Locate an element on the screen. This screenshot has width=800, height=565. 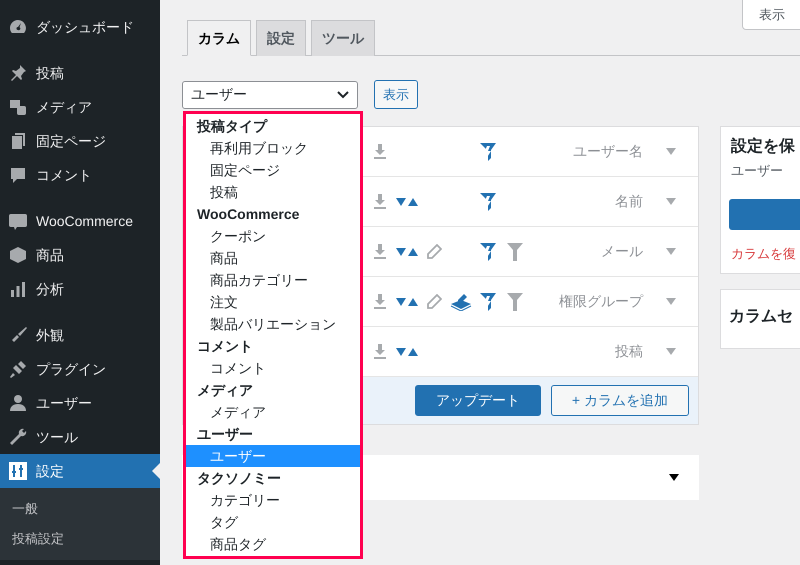
dropdown-option: メディア is located at coordinates (273, 411).